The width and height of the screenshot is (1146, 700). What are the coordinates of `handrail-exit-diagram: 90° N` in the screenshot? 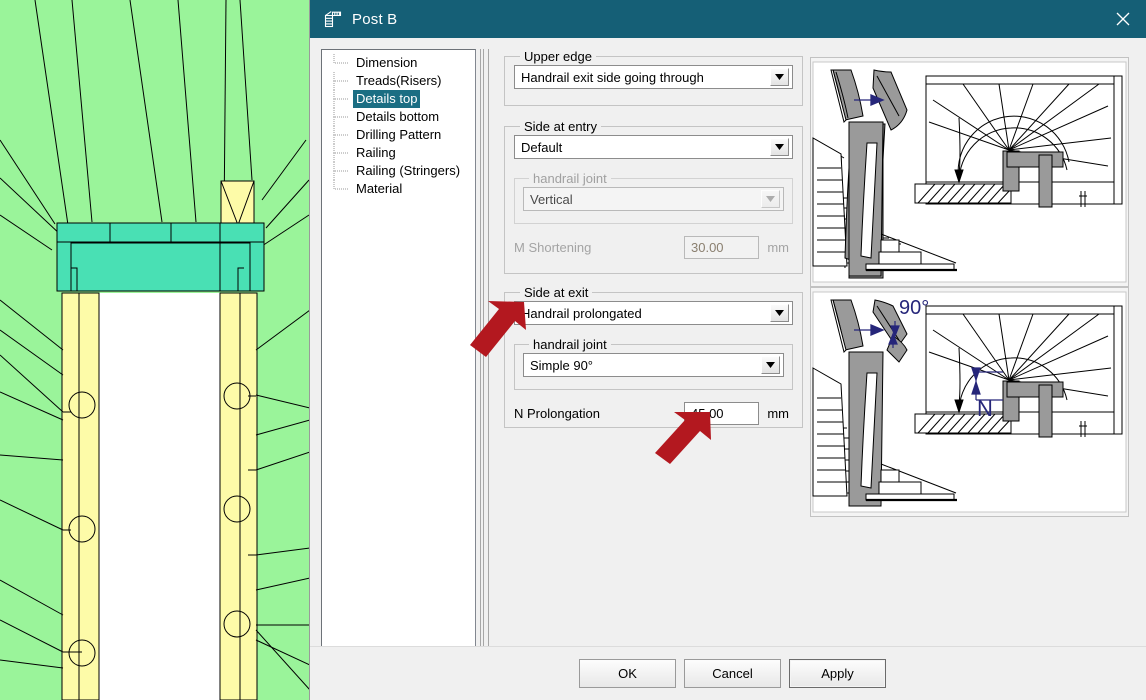 It's located at (969, 402).